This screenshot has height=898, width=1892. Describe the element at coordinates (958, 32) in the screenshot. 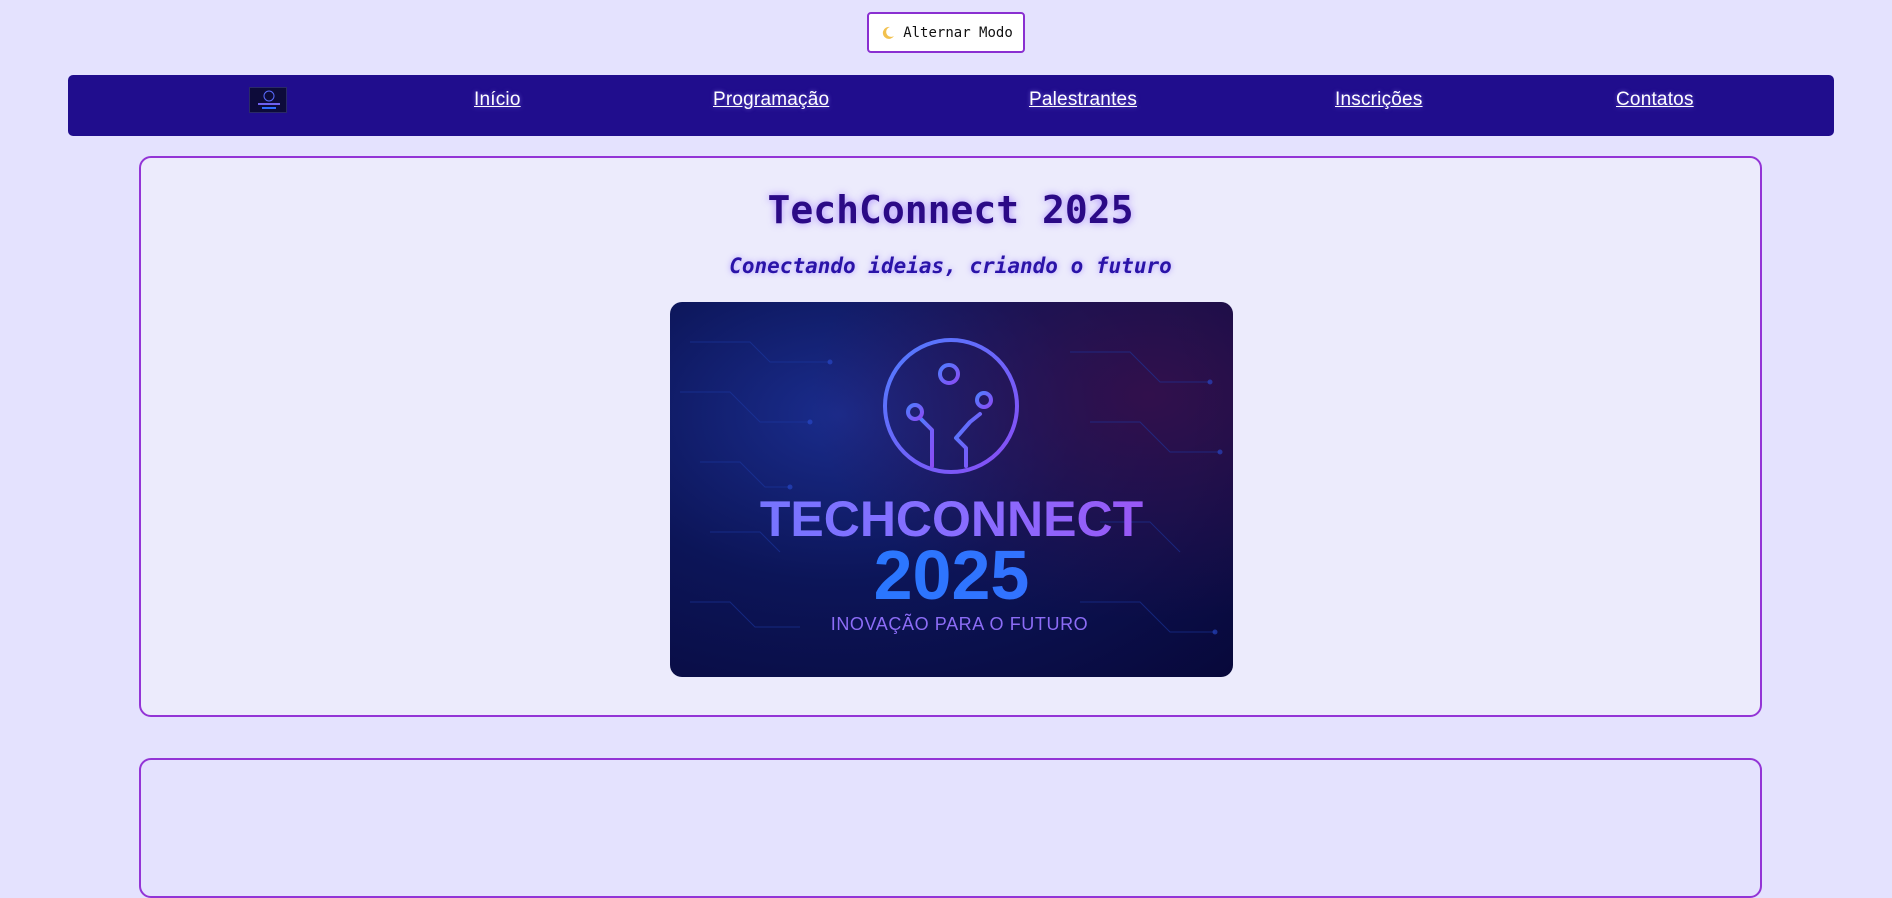

I see `theme-toggle-label: Alternar Modo` at that location.